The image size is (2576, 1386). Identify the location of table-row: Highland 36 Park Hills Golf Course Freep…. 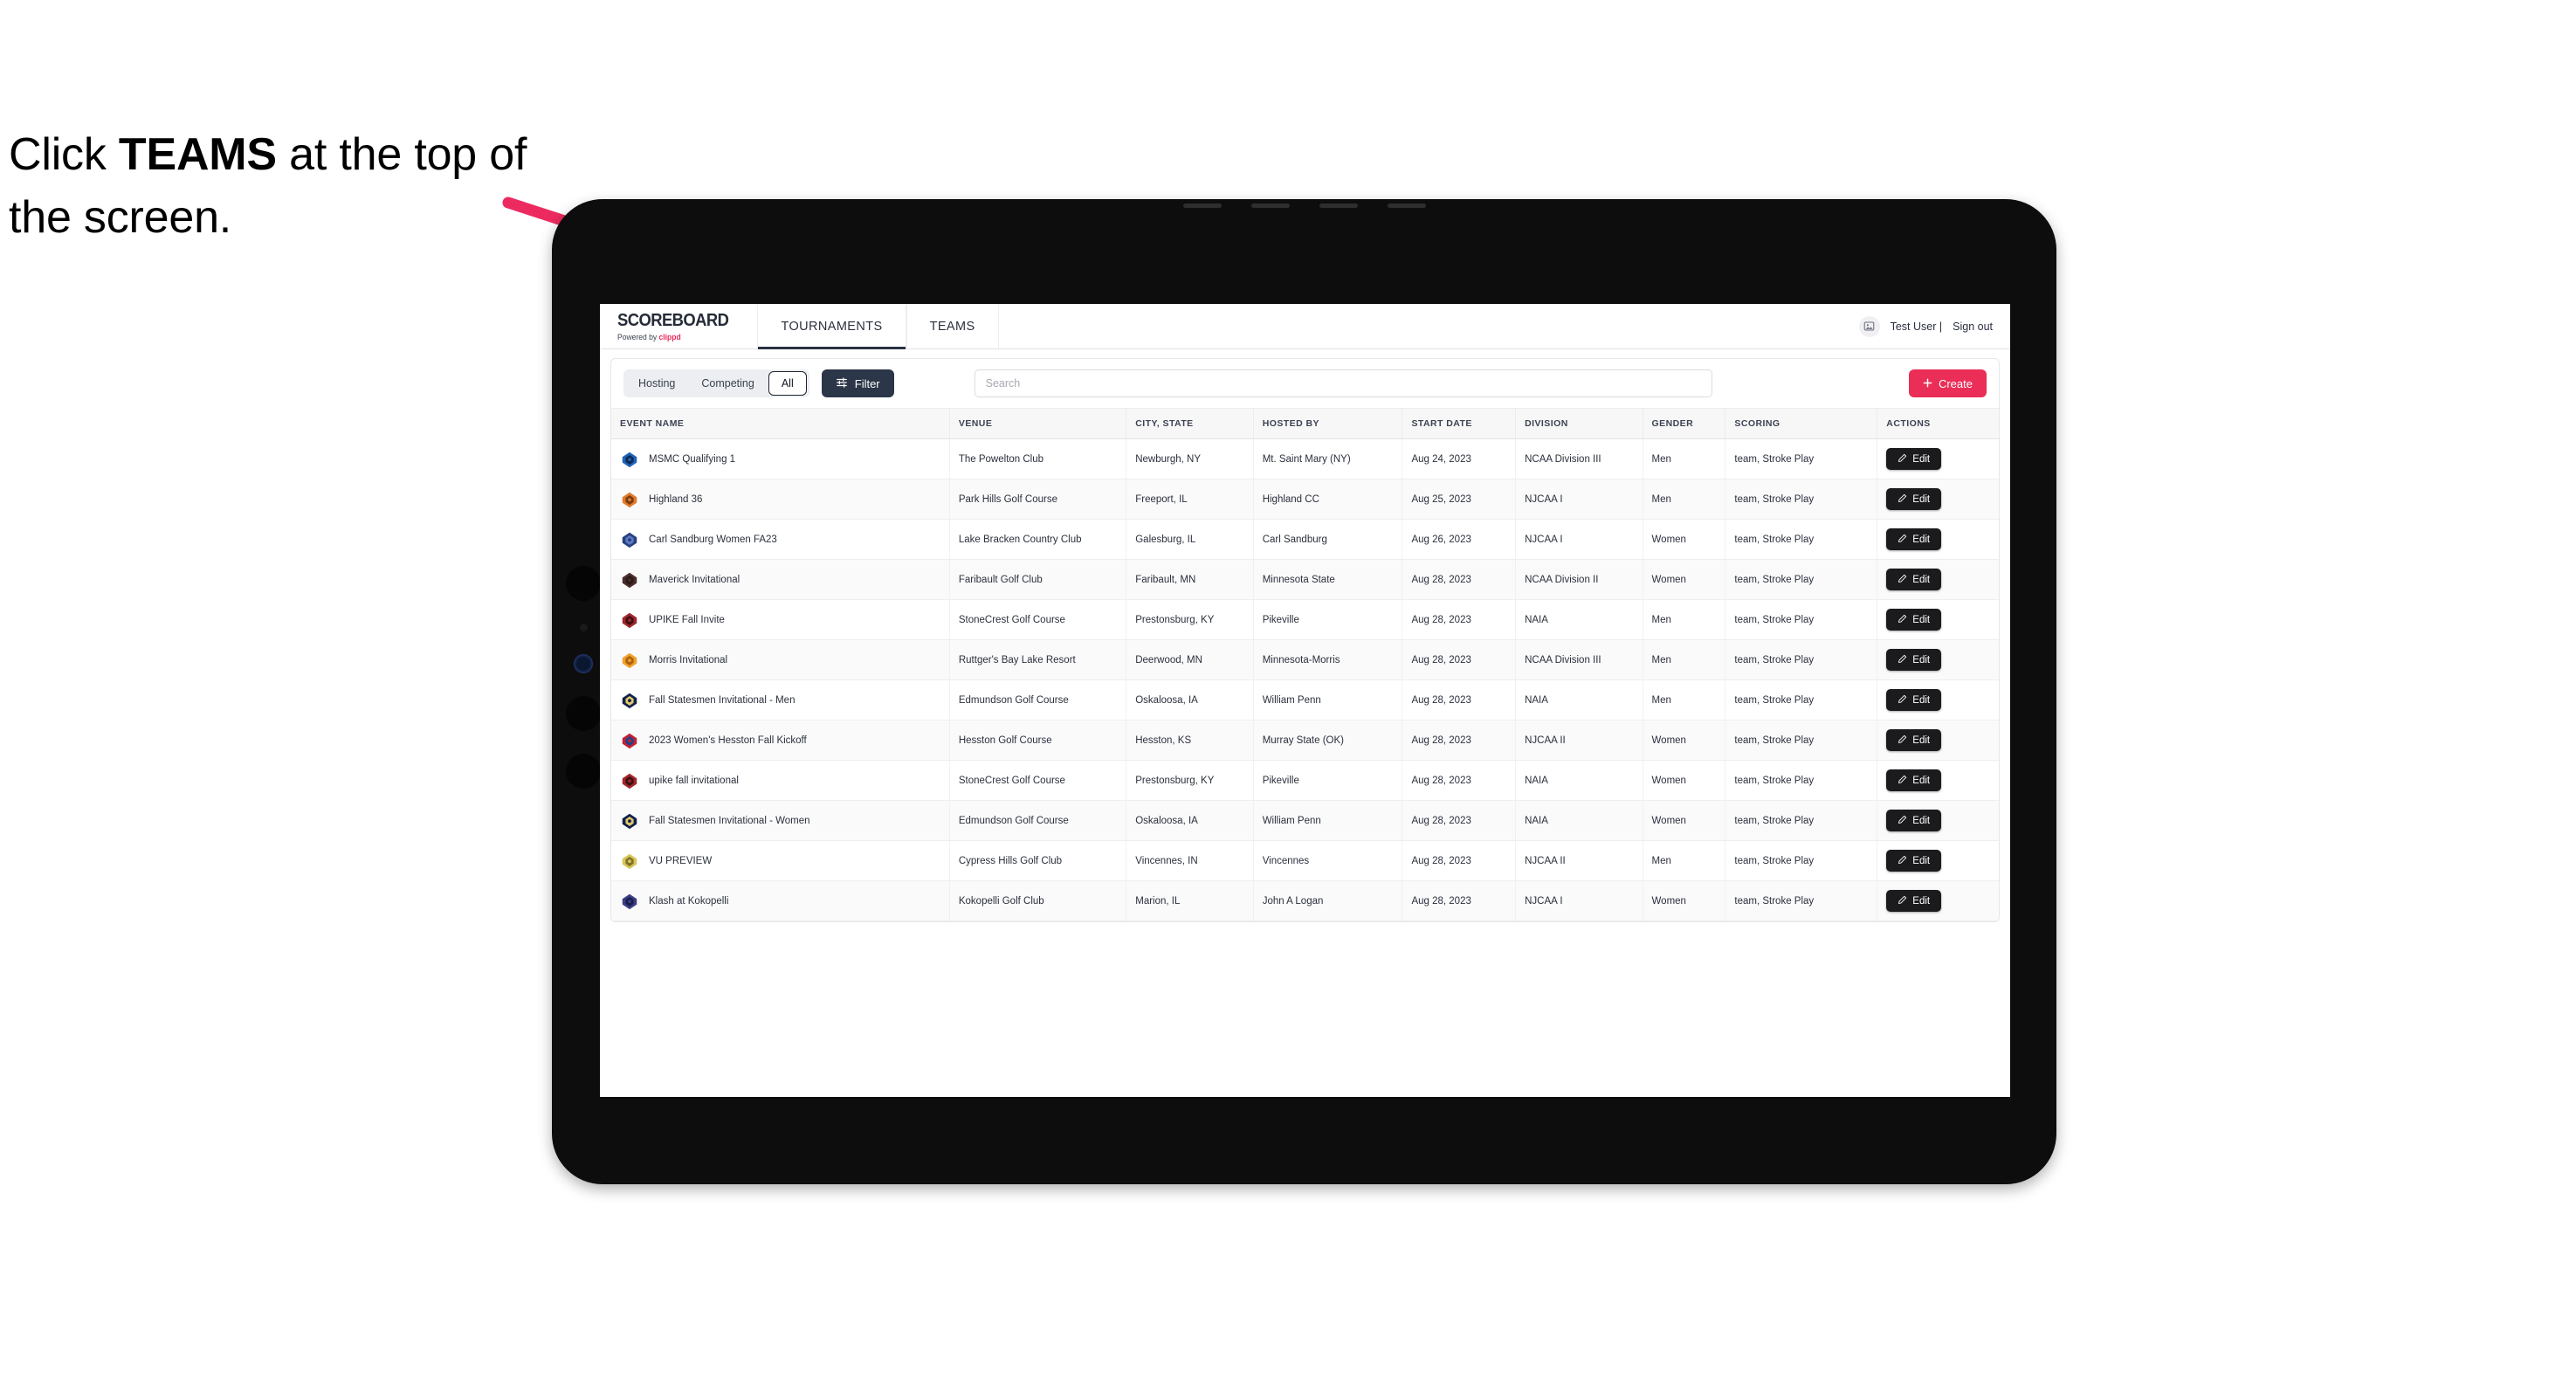
(1305, 500).